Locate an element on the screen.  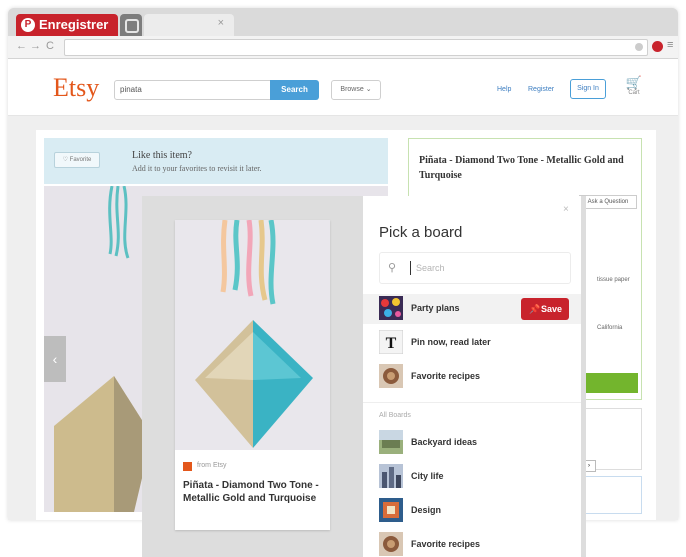
board-item-favorite-recipes: Favorite recipes is located at coordinates (472, 377).